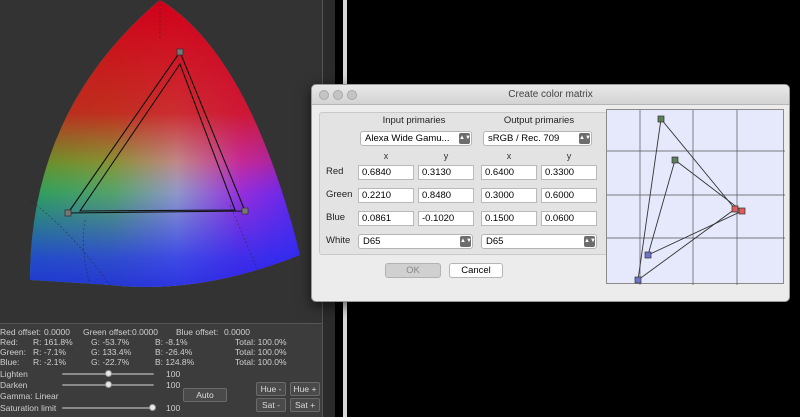 The width and height of the screenshot is (800, 417). What do you see at coordinates (742, 211) in the screenshot?
I see `output-red-marker` at bounding box center [742, 211].